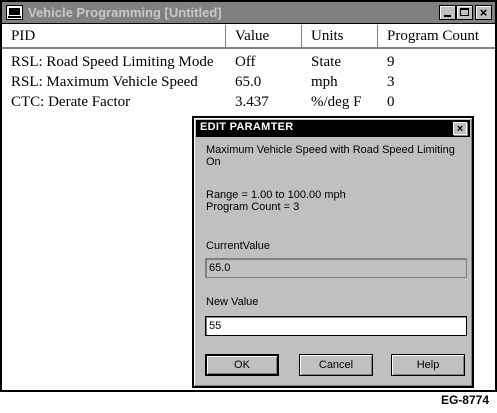  What do you see at coordinates (14, 12) in the screenshot?
I see `computer-icon` at bounding box center [14, 12].